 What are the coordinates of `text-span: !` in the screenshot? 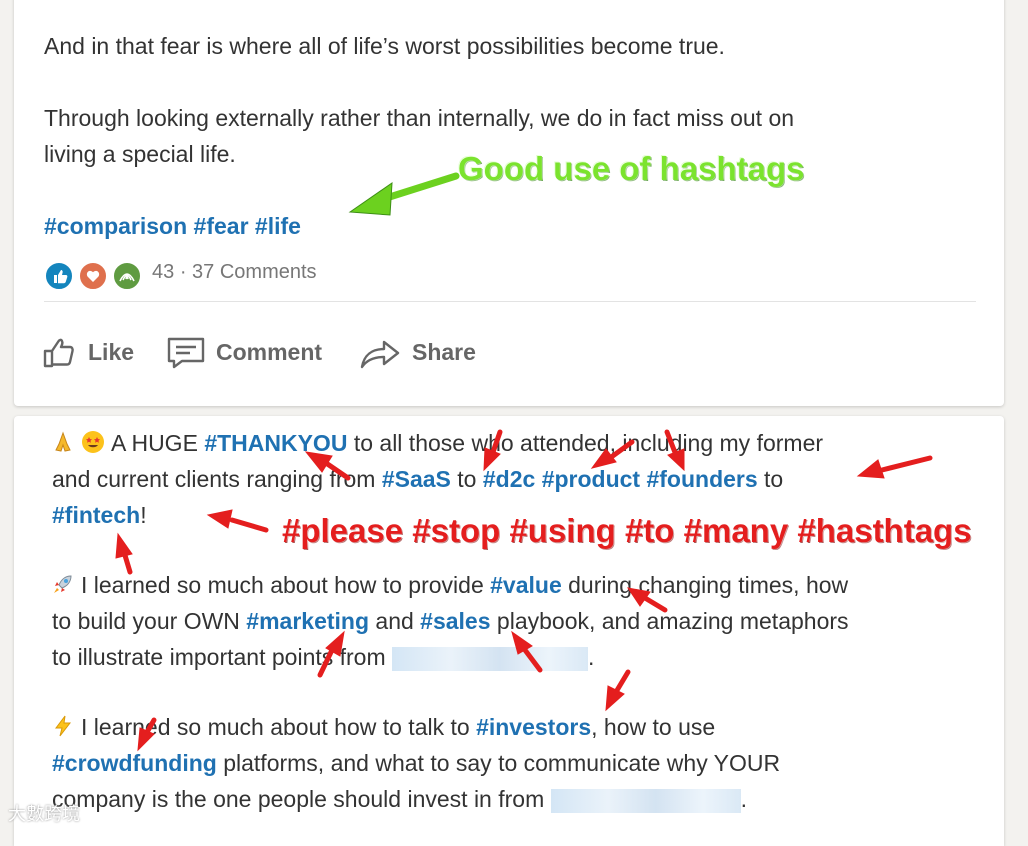 It's located at (143, 515).